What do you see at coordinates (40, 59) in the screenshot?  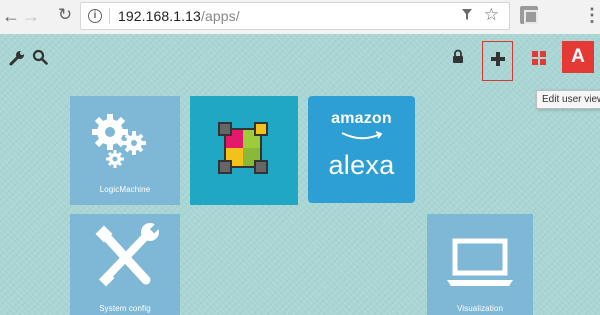 I see `search-icon` at bounding box center [40, 59].